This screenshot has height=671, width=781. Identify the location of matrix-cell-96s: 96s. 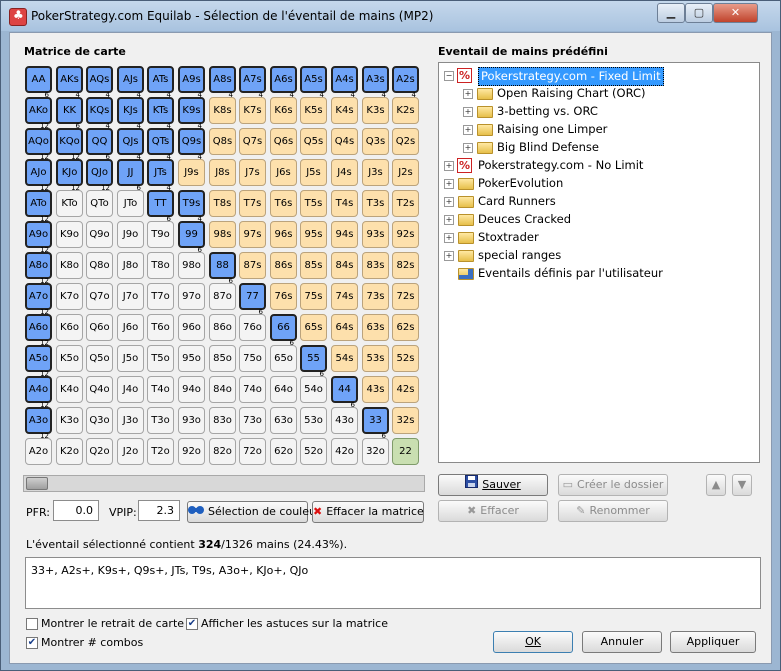
(283, 234).